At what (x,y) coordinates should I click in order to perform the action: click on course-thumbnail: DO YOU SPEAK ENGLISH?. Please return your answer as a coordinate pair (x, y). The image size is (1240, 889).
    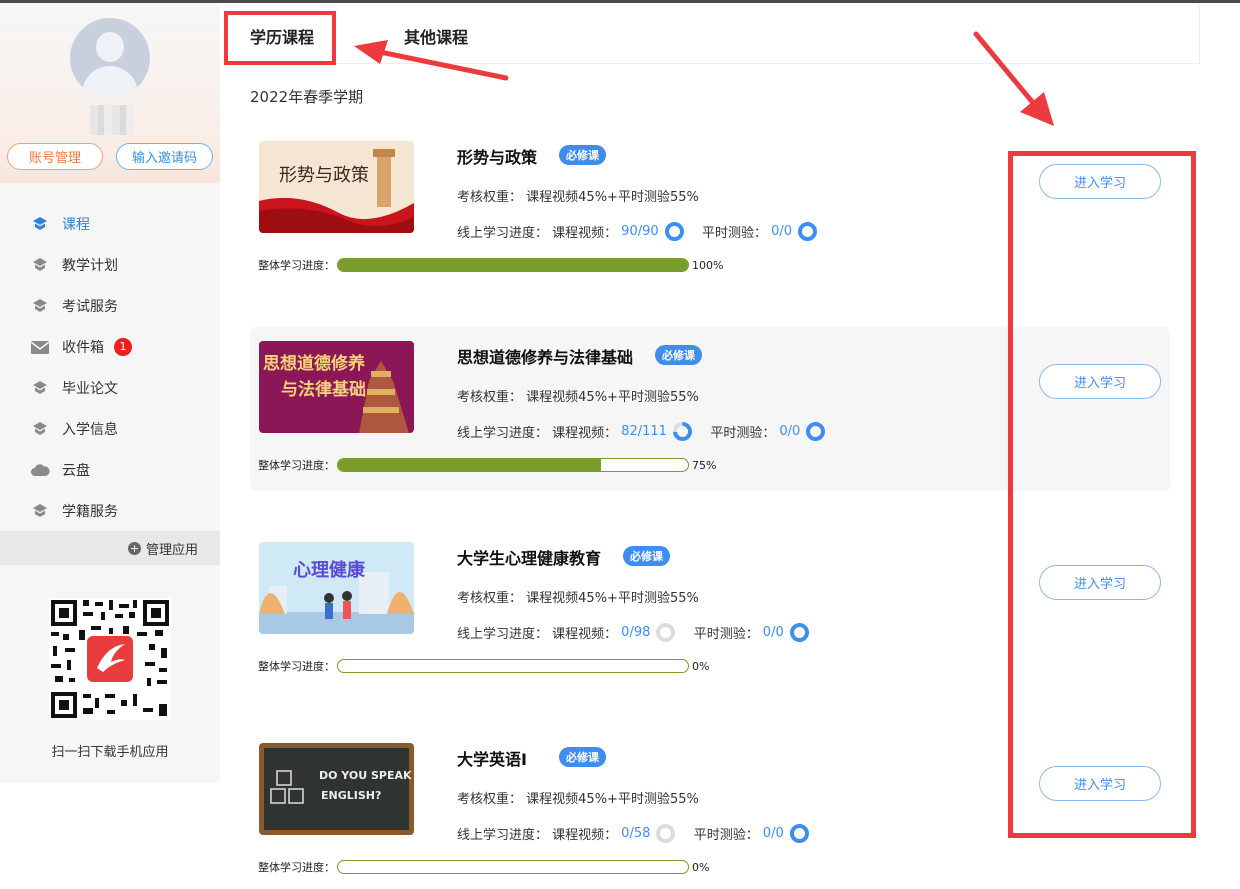
    Looking at the image, I should click on (336, 789).